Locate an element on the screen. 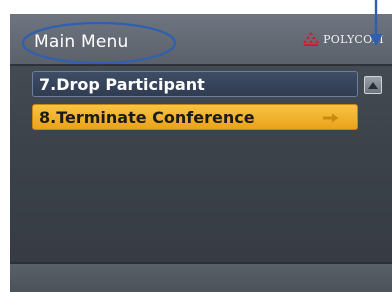  scroll-up-button is located at coordinates (373, 85).